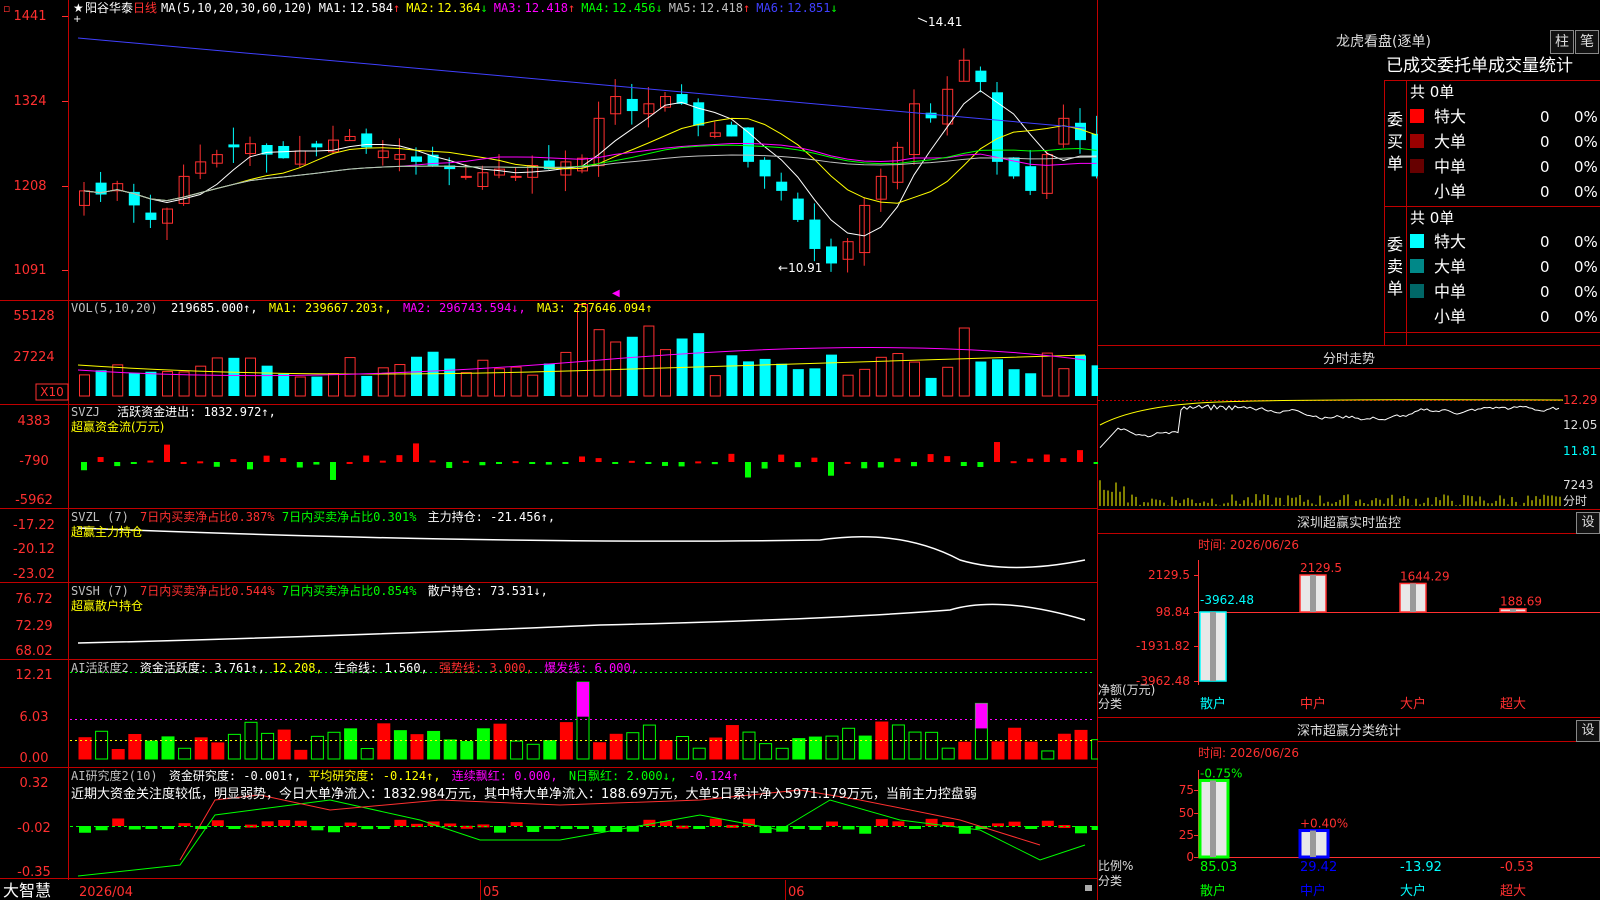  What do you see at coordinates (1521, 602) in the screenshot?
I see `sz-bar-value: 188.69` at bounding box center [1521, 602].